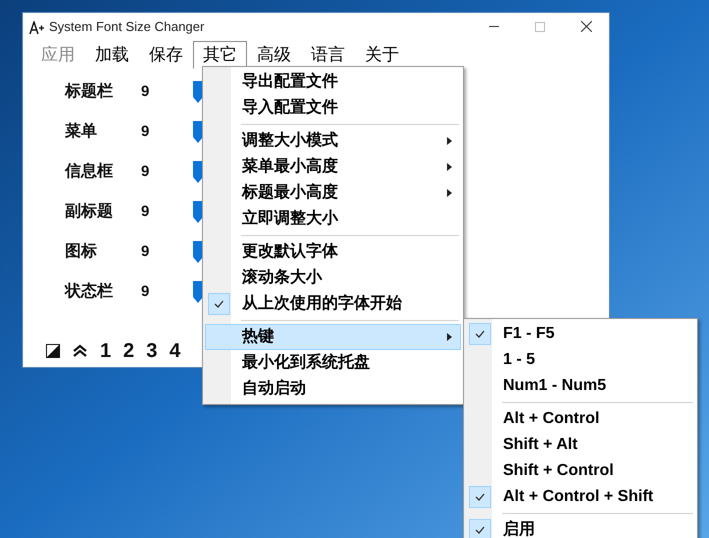  What do you see at coordinates (89, 92) in the screenshot?
I see `font-element-label: 标题栏` at bounding box center [89, 92].